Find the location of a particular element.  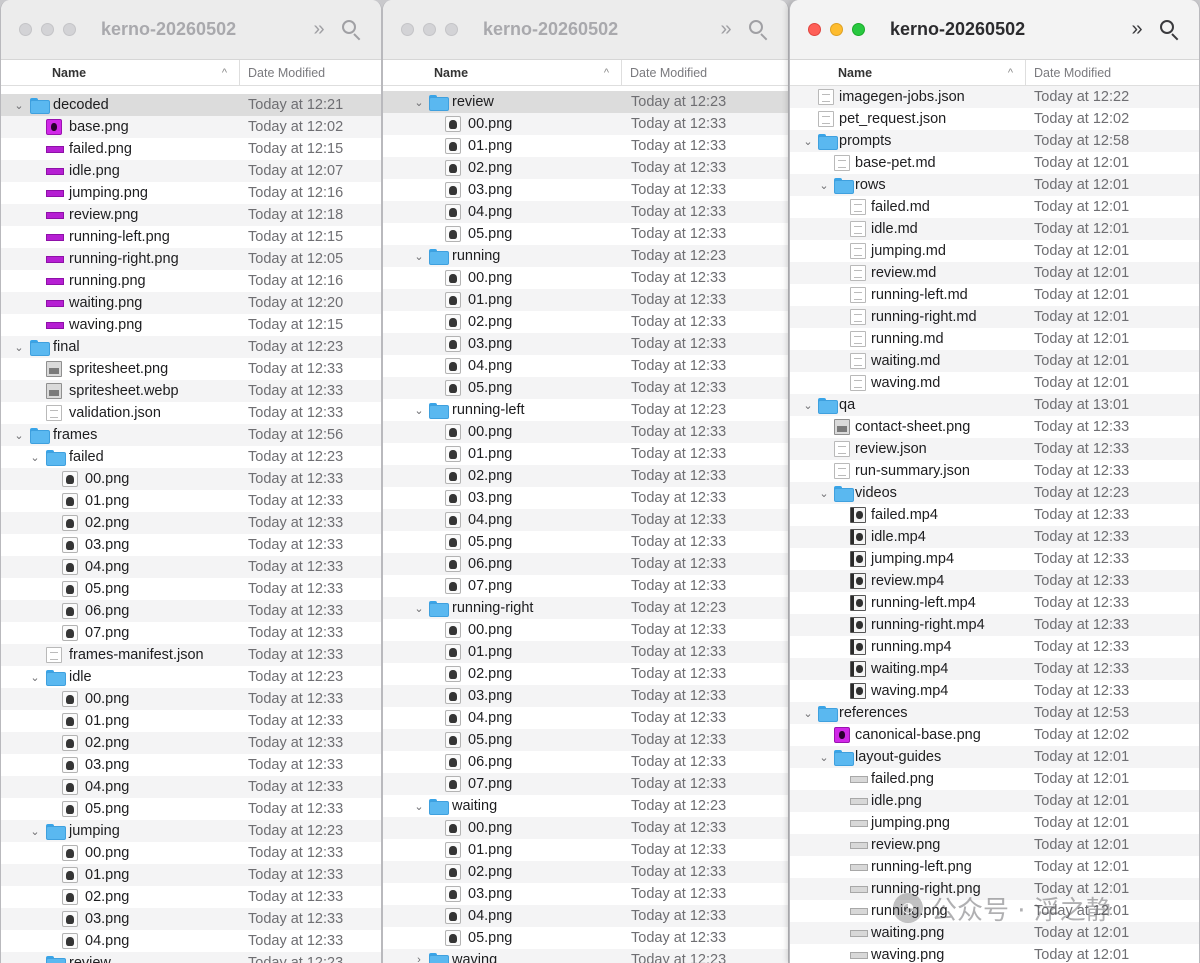

folder-row: ⌄ failed Today at 12:23 is located at coordinates (191, 457).